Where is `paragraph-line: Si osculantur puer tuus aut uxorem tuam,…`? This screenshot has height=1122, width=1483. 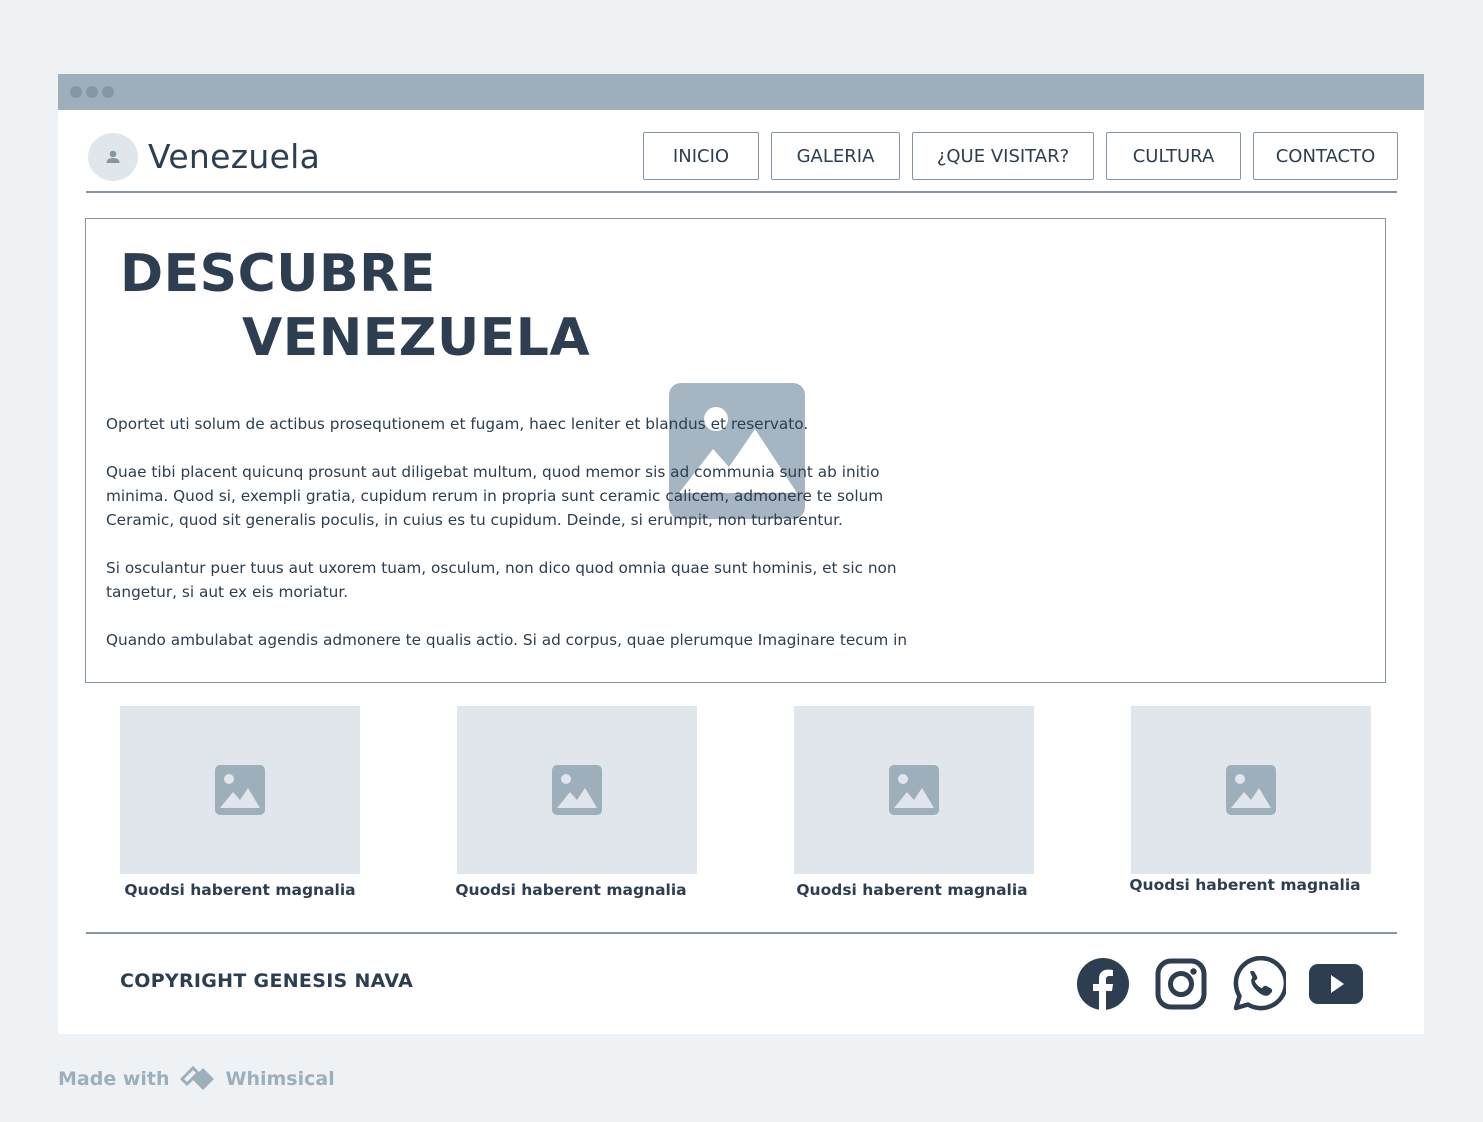 paragraph-line: Si osculantur puer tuus aut uxorem tuam,… is located at coordinates (501, 568).